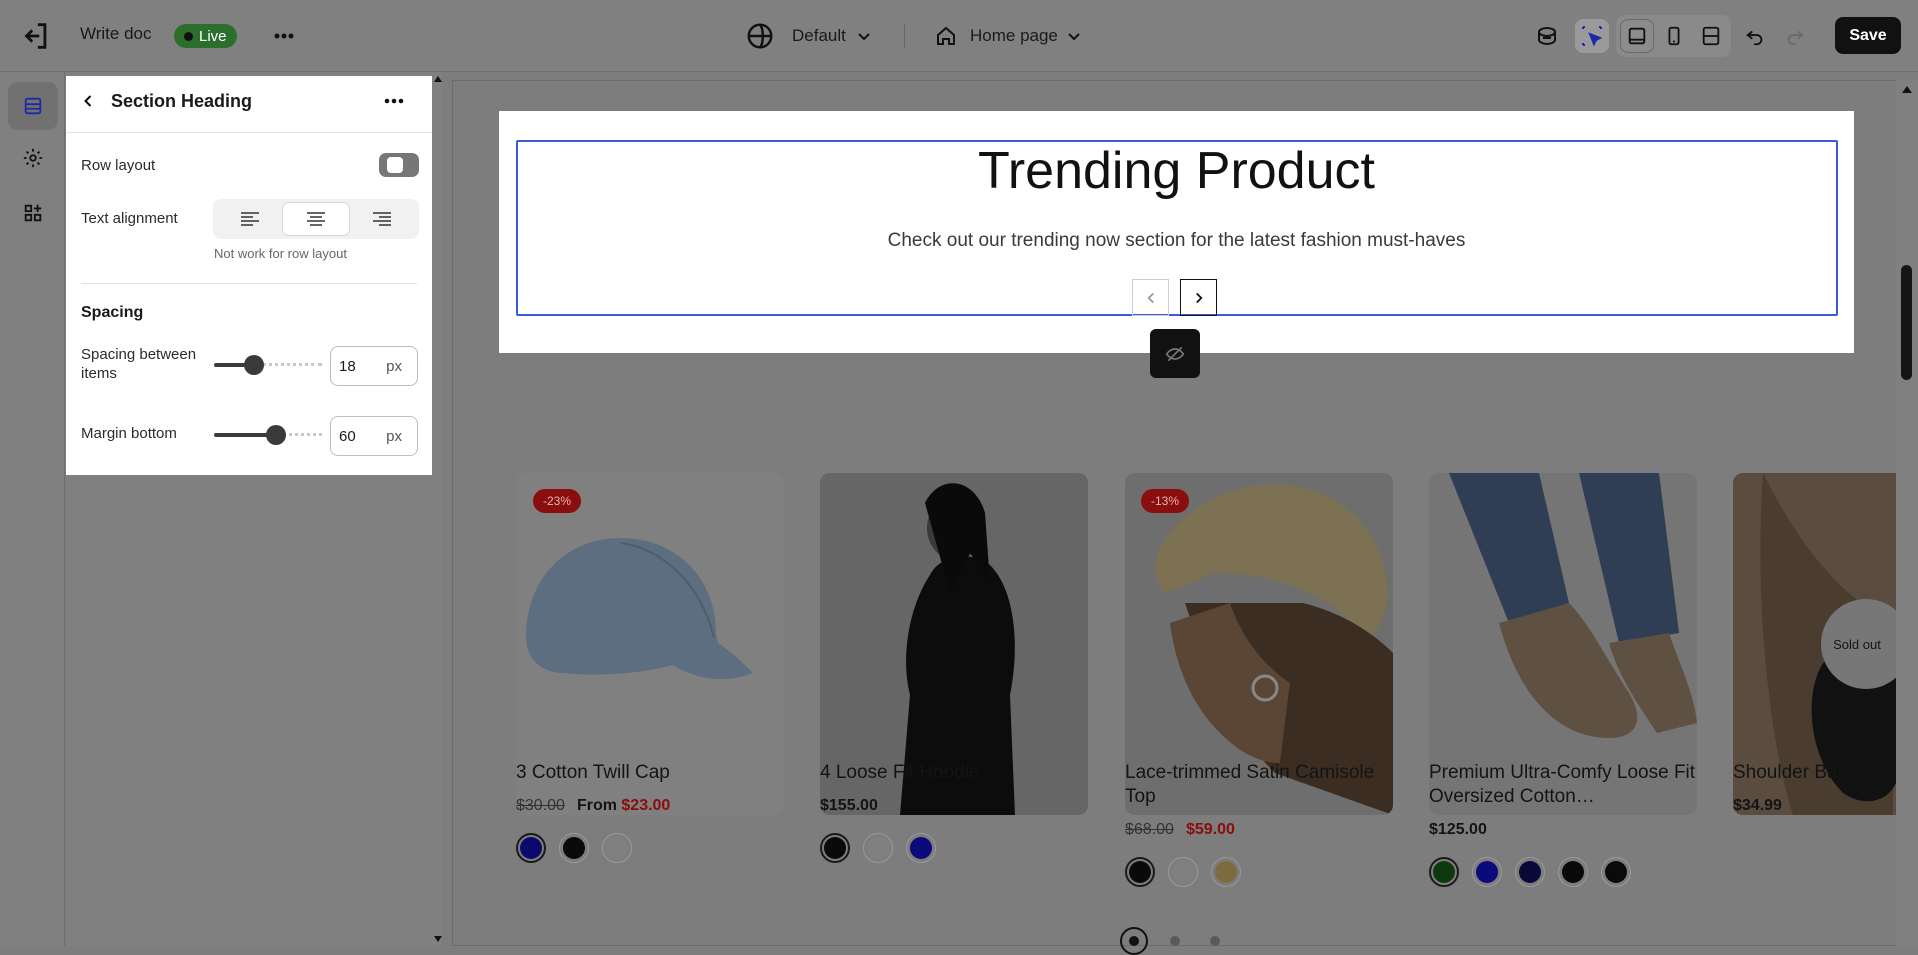 The height and width of the screenshot is (955, 1918). What do you see at coordinates (1857, 644) in the screenshot?
I see `sold-out-label: Sold out` at bounding box center [1857, 644].